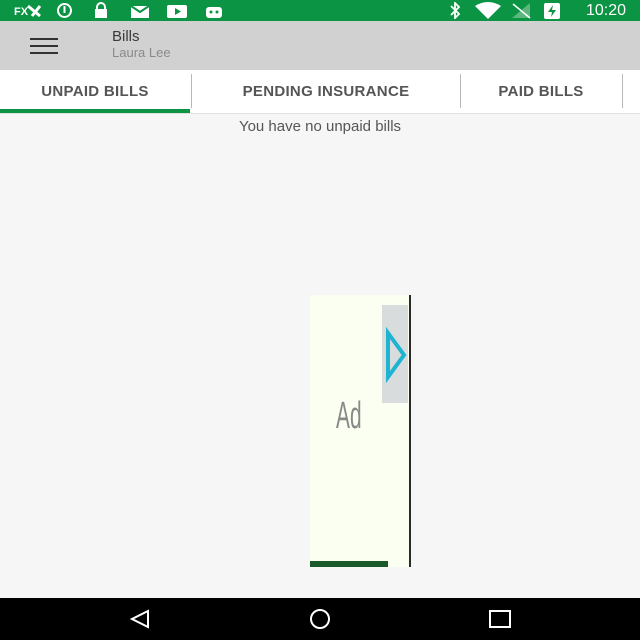 This screenshot has height=640, width=640. I want to click on home-icon, so click(320, 619).